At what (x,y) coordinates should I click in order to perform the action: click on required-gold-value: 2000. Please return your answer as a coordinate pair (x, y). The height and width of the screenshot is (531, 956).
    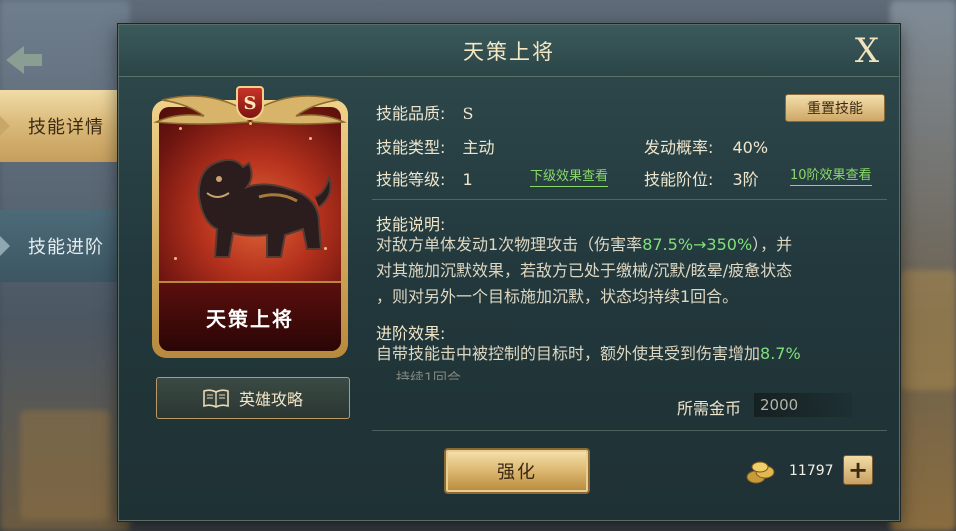
    Looking at the image, I should click on (803, 405).